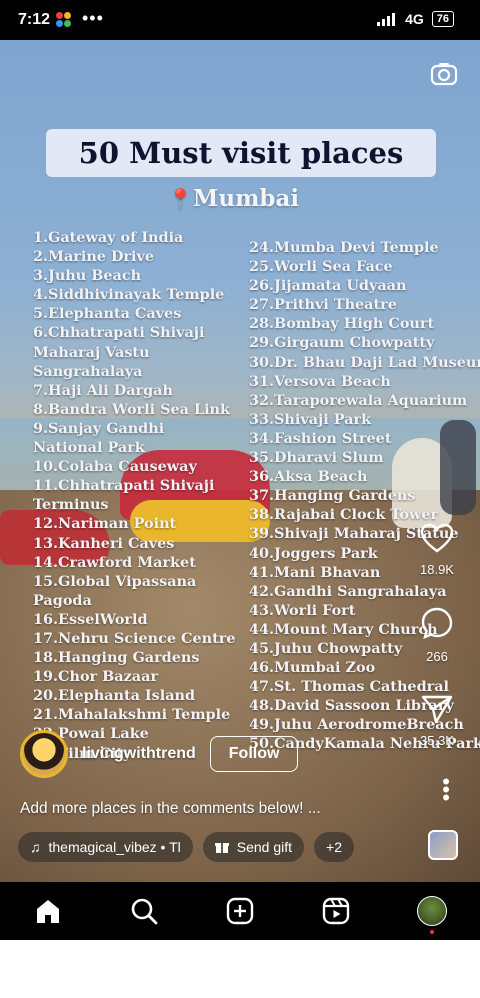 The image size is (480, 998). I want to click on search-icon, so click(144, 911).